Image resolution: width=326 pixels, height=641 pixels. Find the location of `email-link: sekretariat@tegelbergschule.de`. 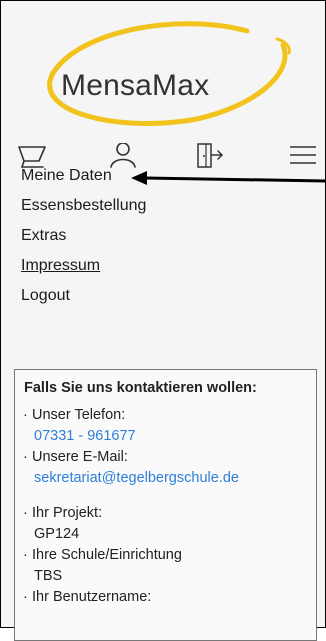

email-link: sekretariat@tegelbergschule.de is located at coordinates (136, 478).